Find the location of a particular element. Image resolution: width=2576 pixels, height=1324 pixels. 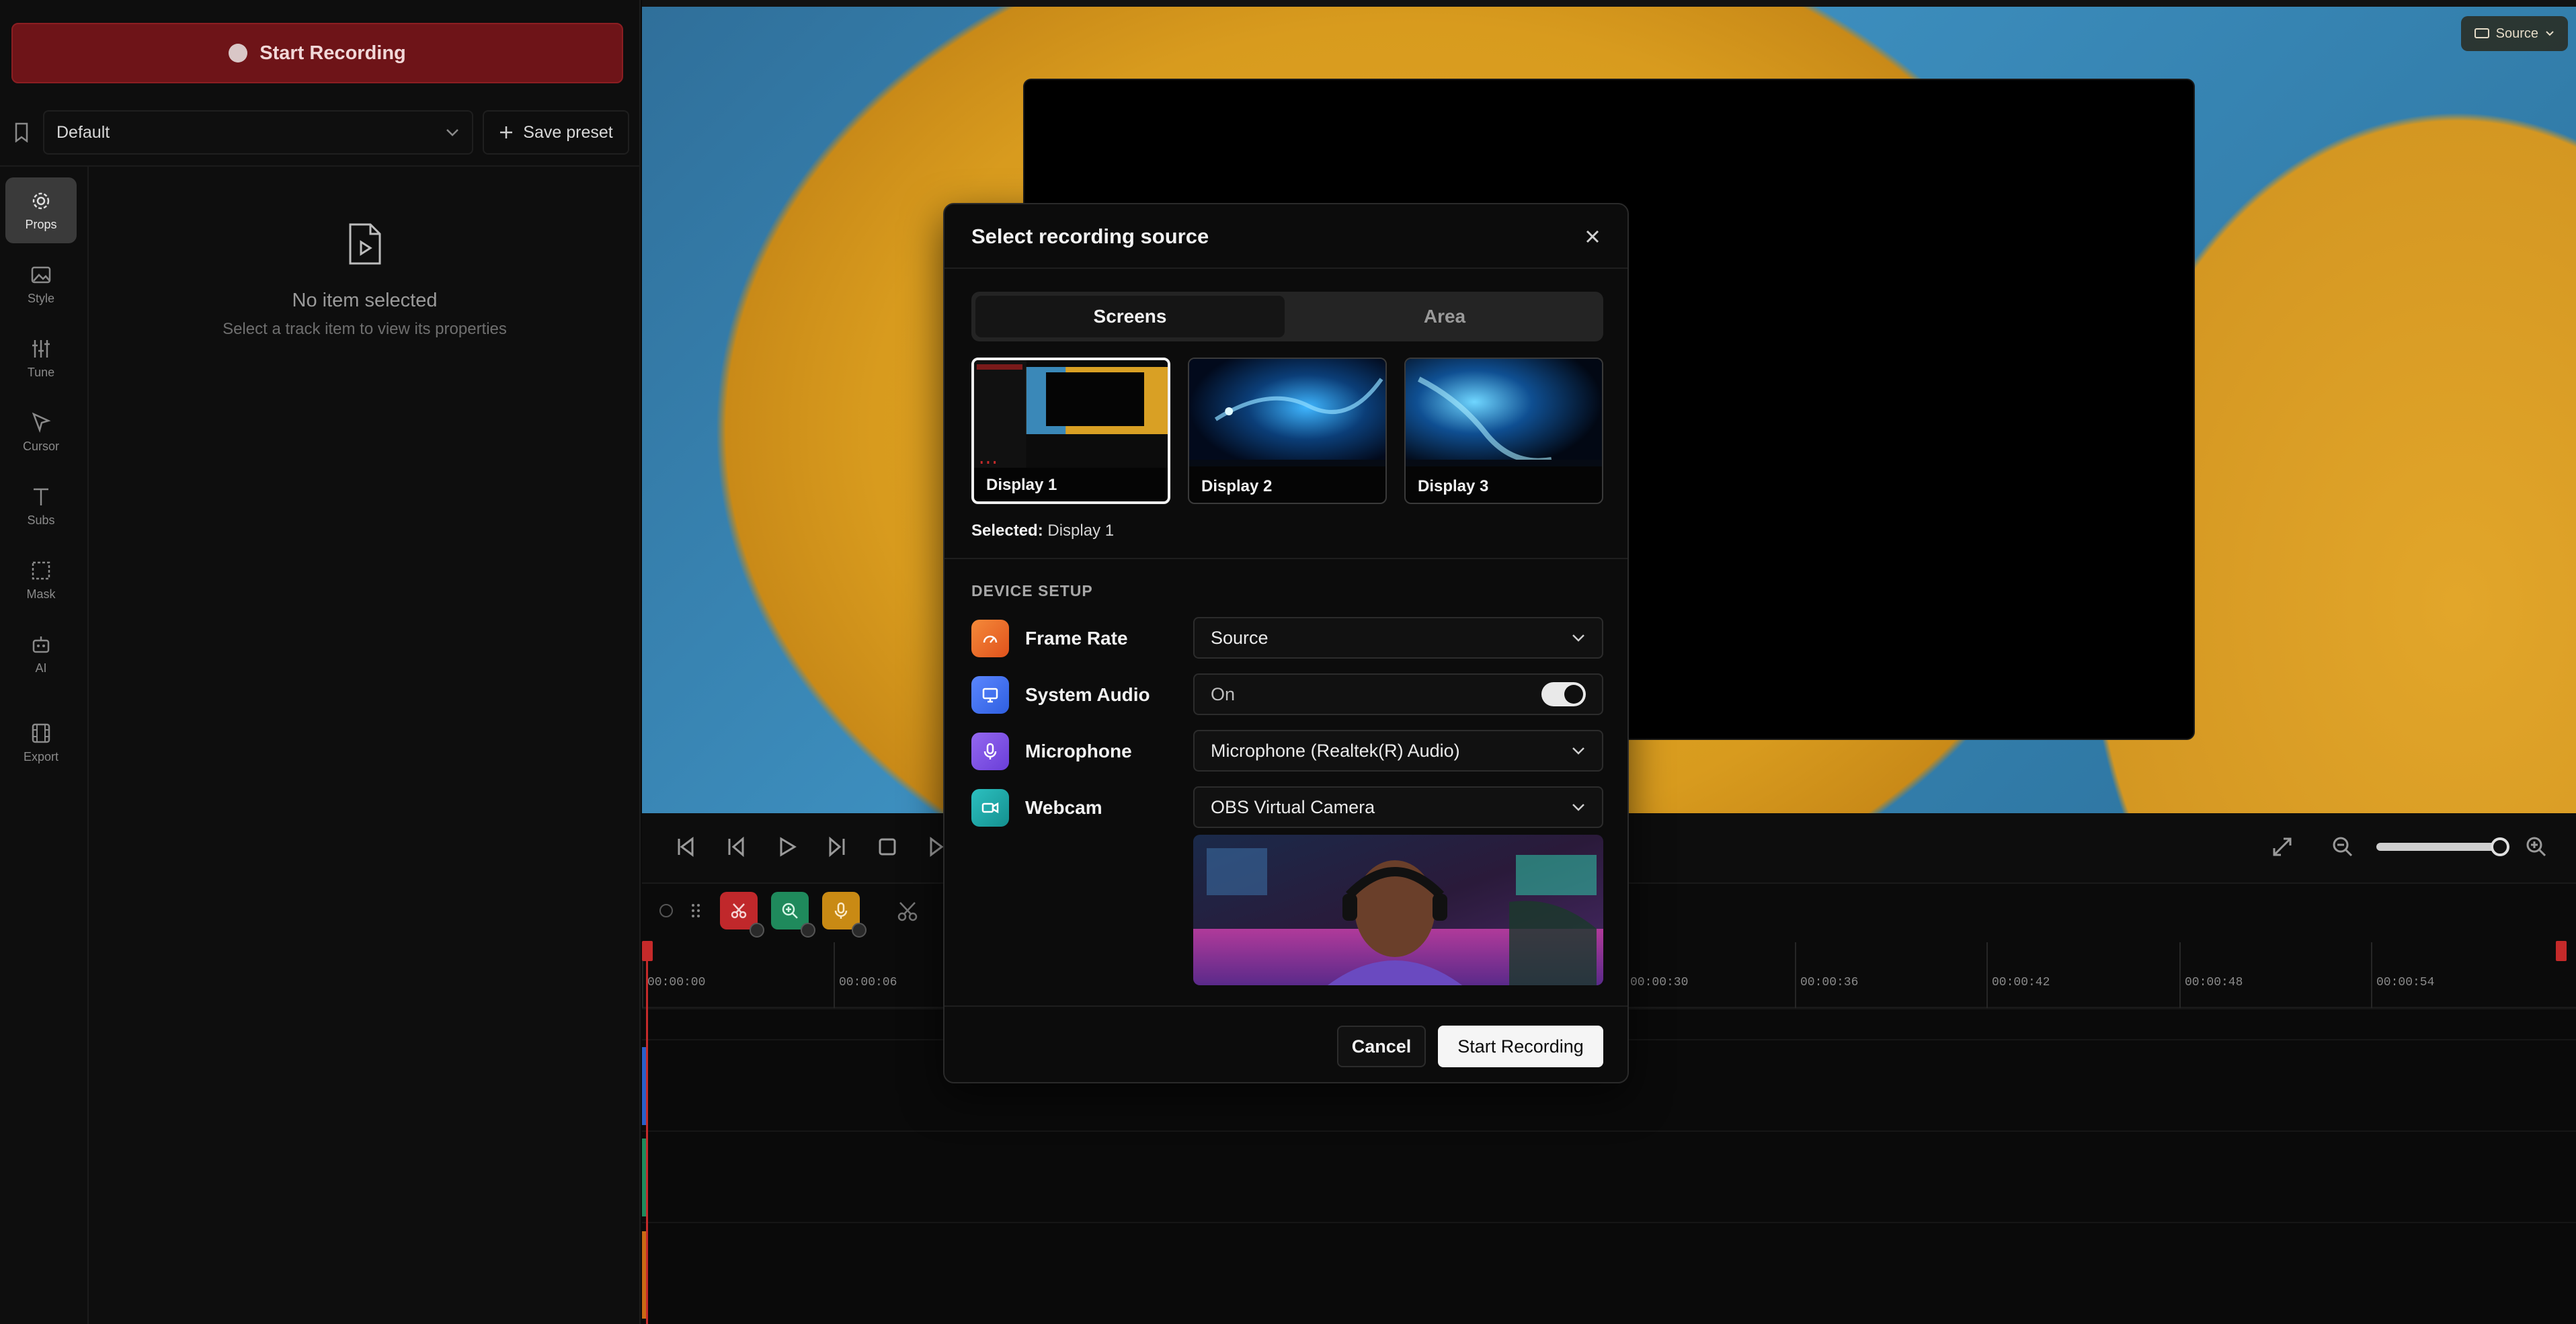

audio-track is located at coordinates (1609, 1273).